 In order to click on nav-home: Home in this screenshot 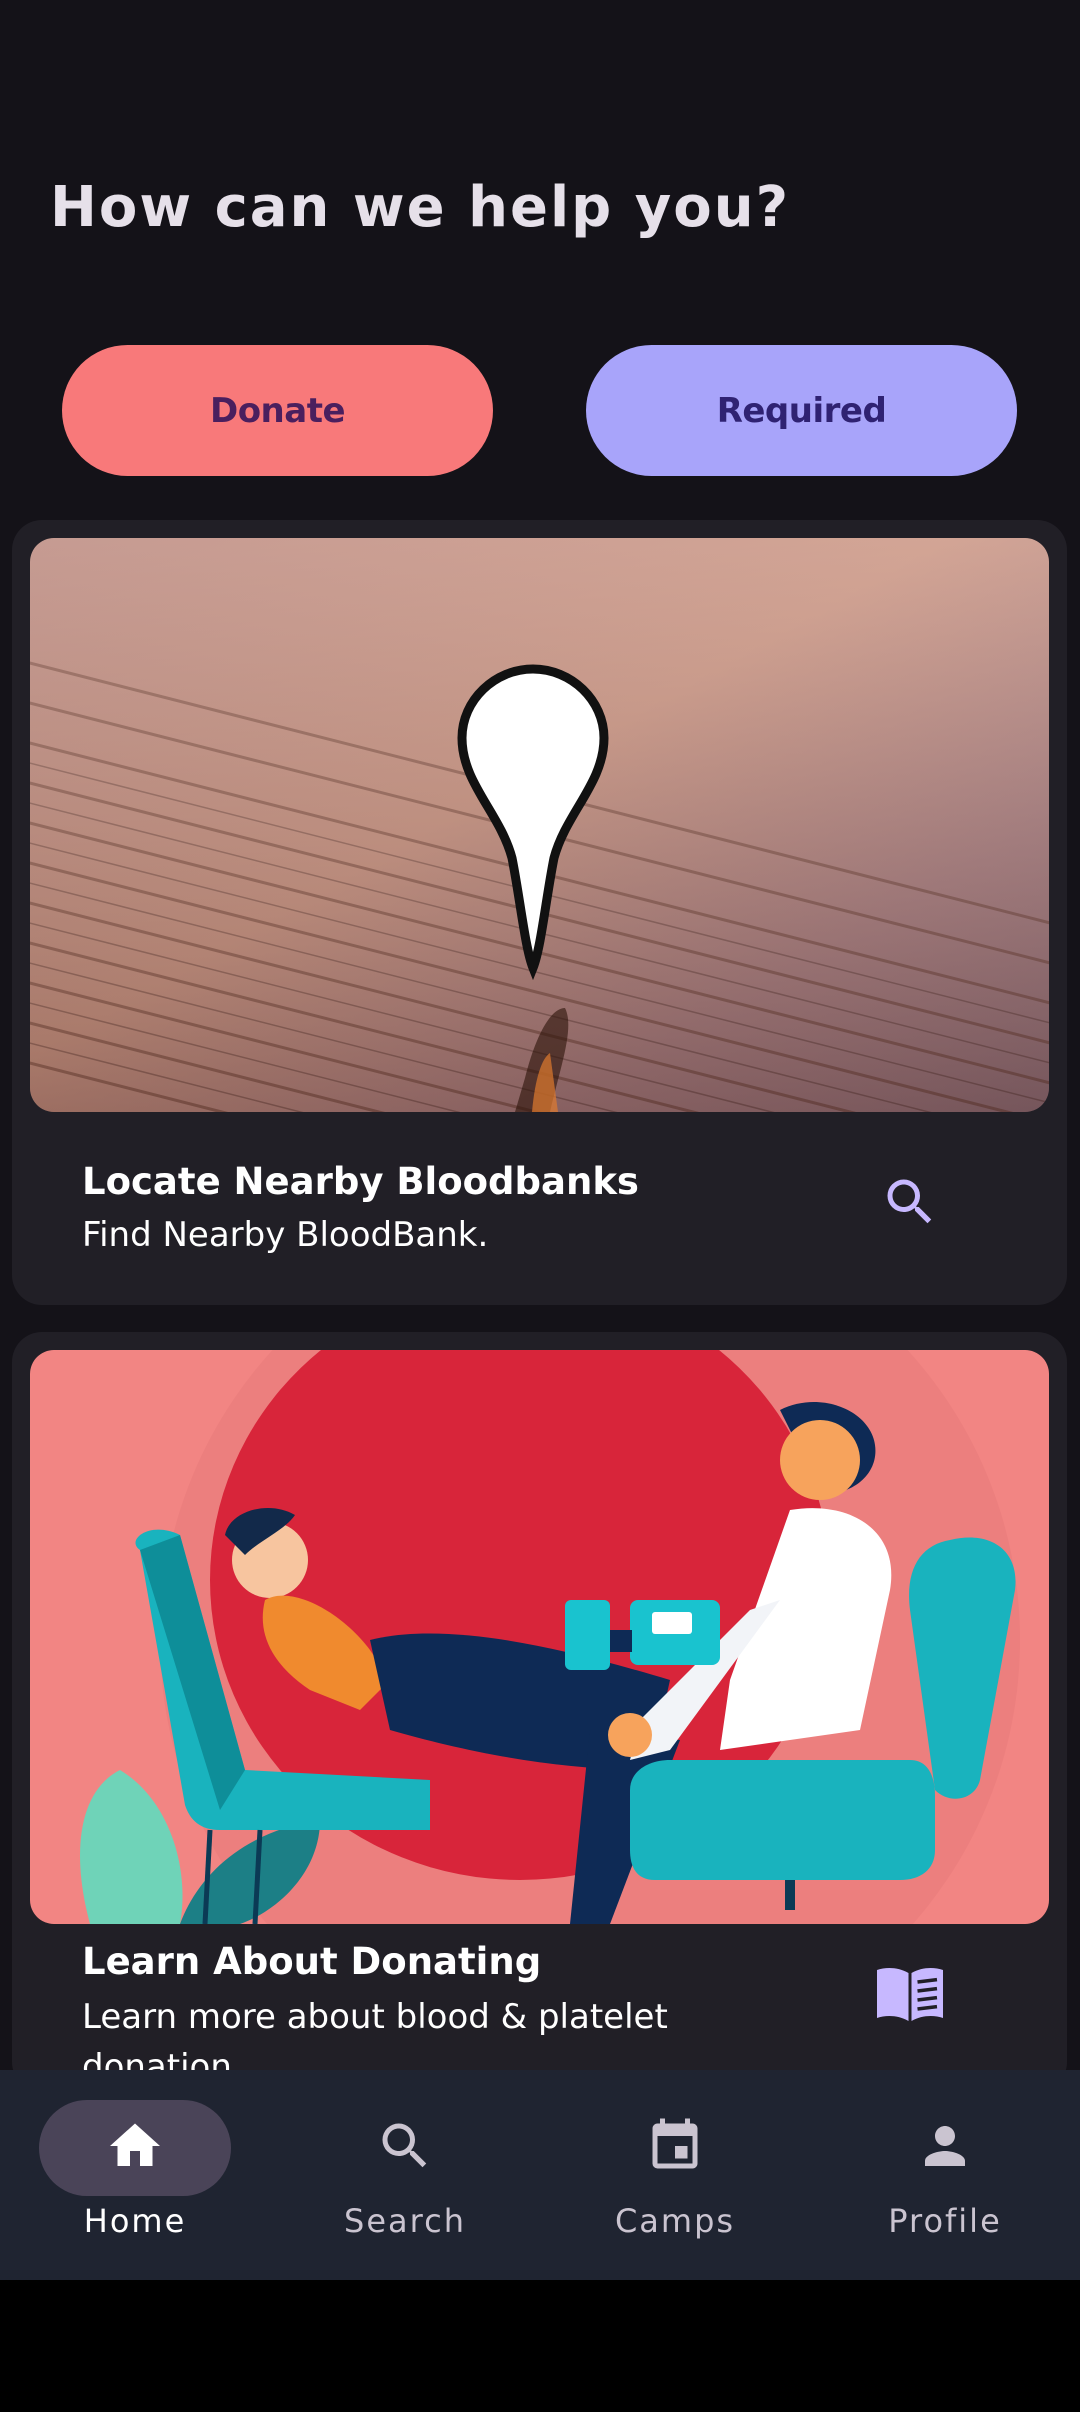, I will do `click(135, 2175)`.